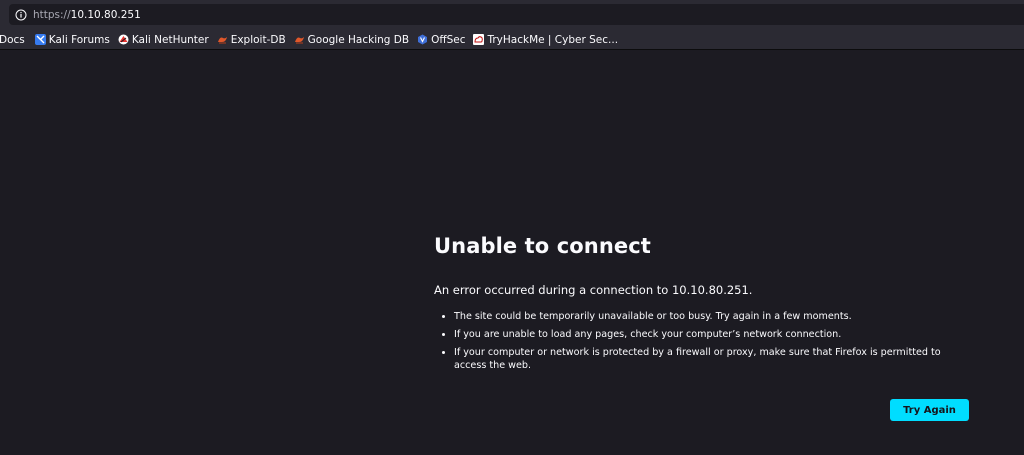 This screenshot has width=1024, height=455. I want to click on bookmark-label: Exploit-DB, so click(258, 39).